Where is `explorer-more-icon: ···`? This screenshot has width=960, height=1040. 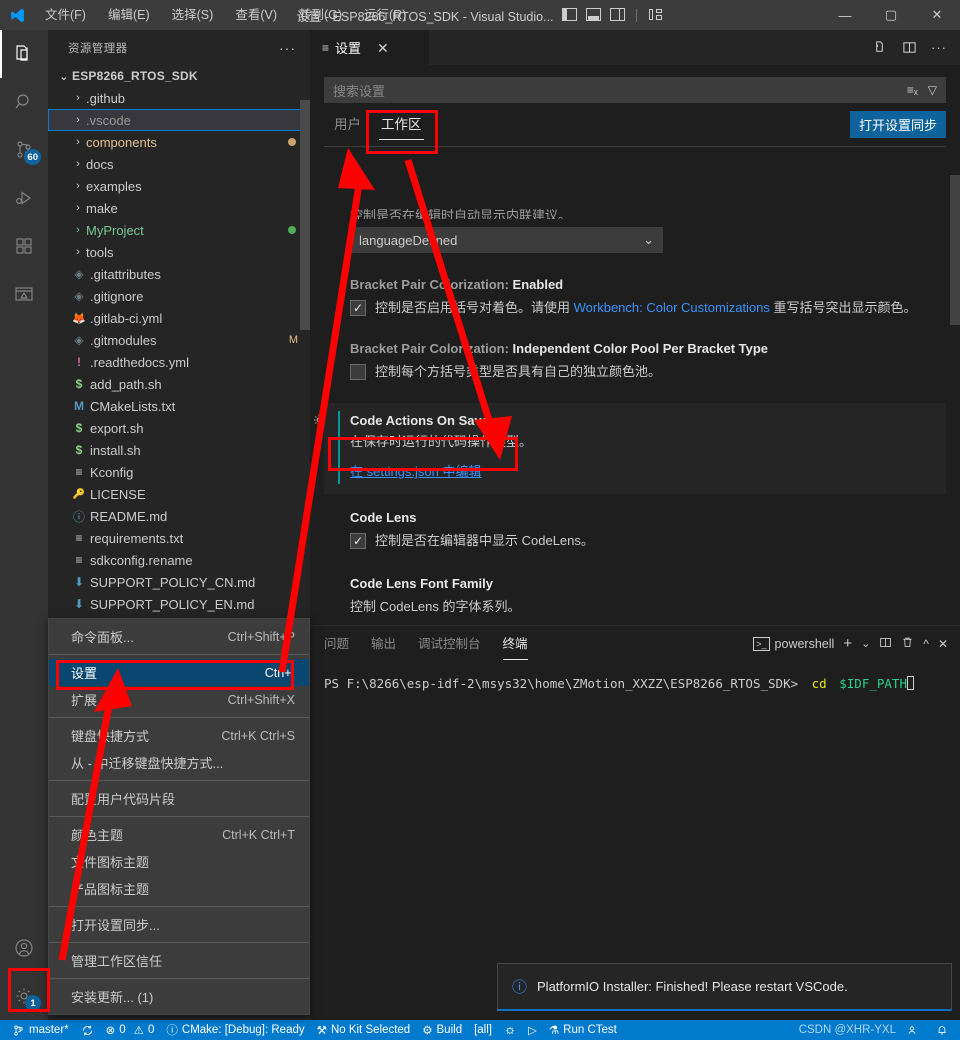
explorer-more-icon: ··· is located at coordinates (287, 48).